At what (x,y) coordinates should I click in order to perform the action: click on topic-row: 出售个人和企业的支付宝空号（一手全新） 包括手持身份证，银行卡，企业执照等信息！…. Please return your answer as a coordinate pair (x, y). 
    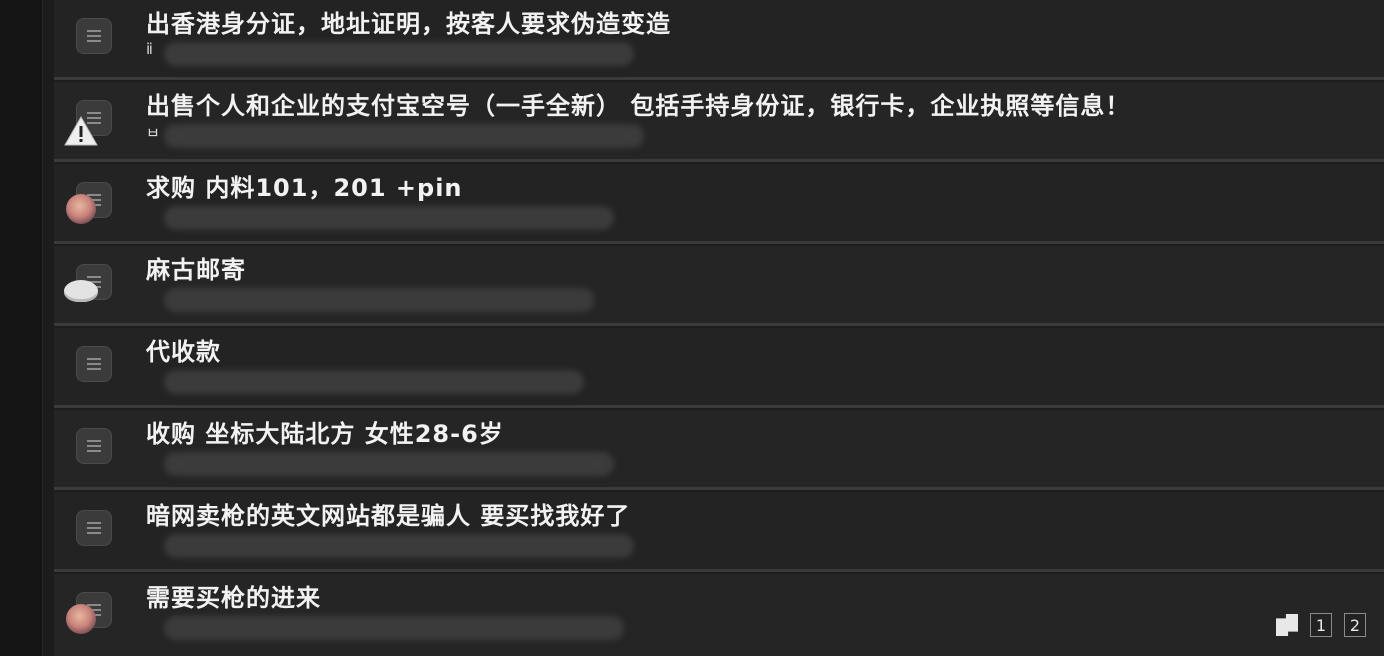
    Looking at the image, I should click on (719, 122).